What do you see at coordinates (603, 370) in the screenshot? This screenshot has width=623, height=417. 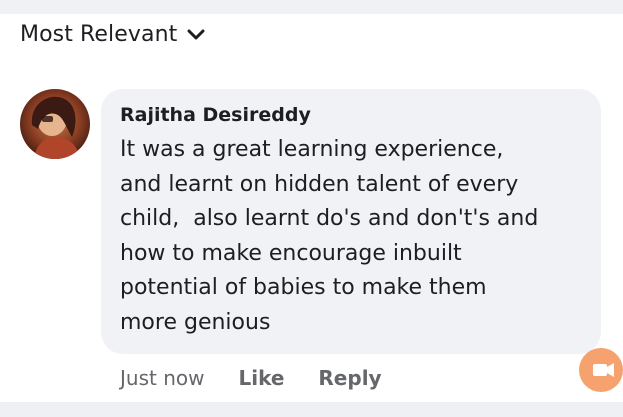 I see `video-camera-icon` at bounding box center [603, 370].